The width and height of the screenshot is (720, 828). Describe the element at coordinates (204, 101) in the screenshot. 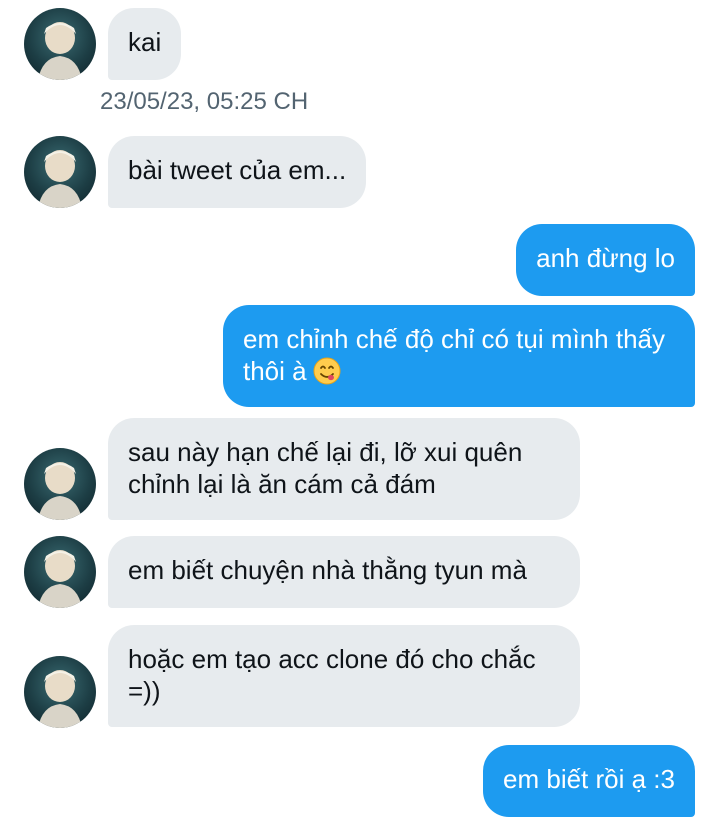

I see `message-timestamp: 23/05/23, 05:25 CH` at that location.